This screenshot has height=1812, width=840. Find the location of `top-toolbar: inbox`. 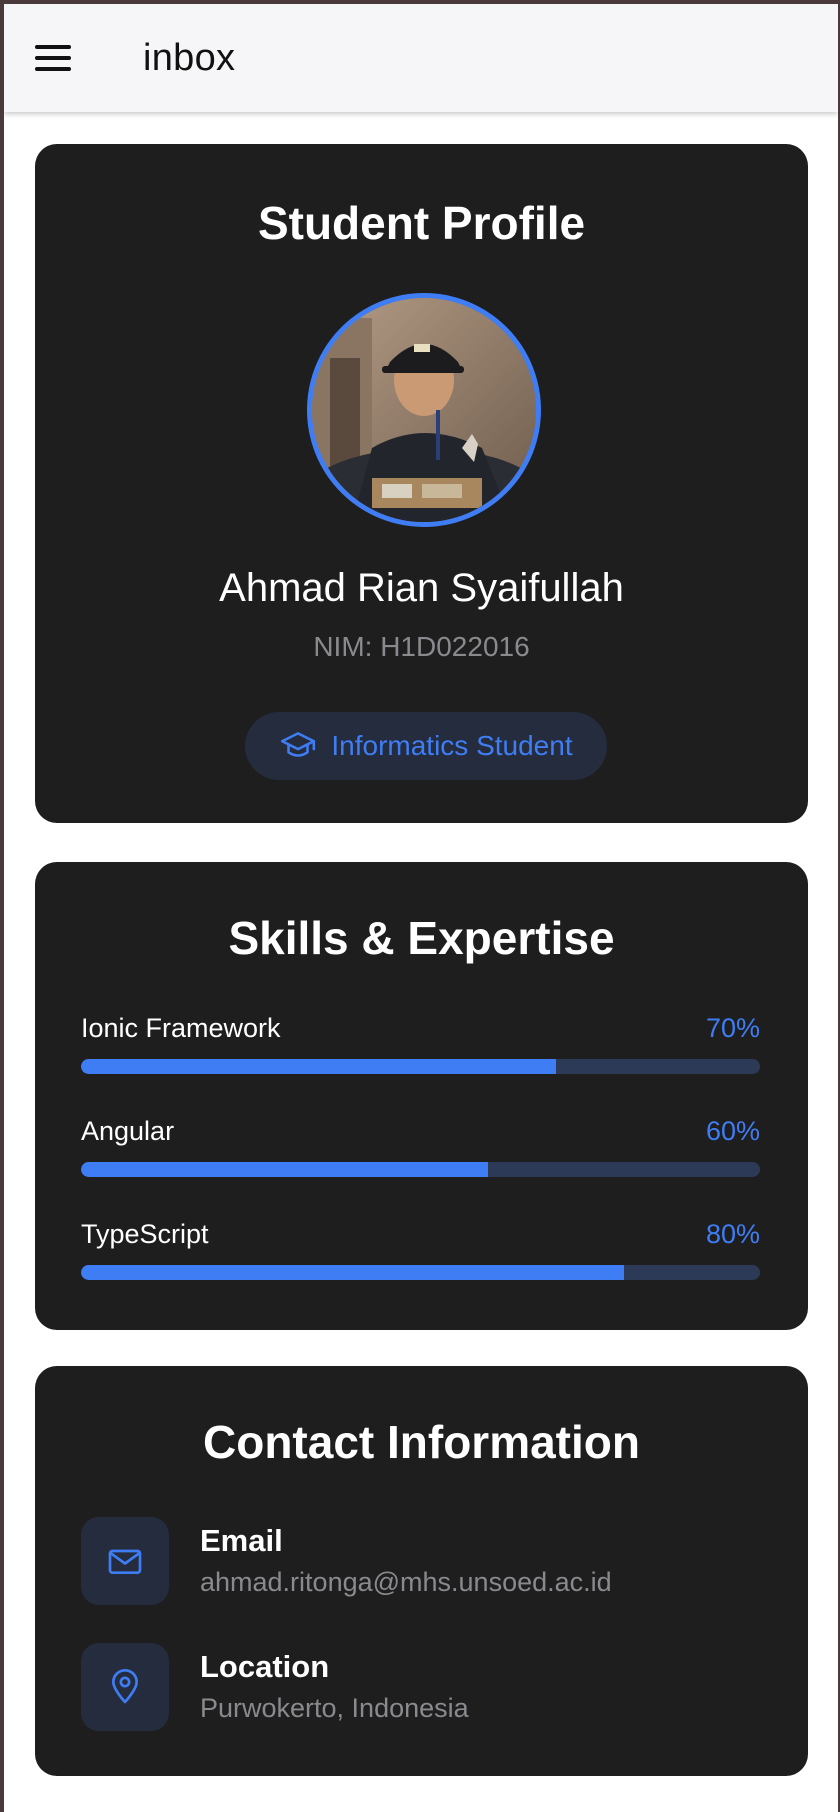

top-toolbar: inbox is located at coordinates (421, 58).